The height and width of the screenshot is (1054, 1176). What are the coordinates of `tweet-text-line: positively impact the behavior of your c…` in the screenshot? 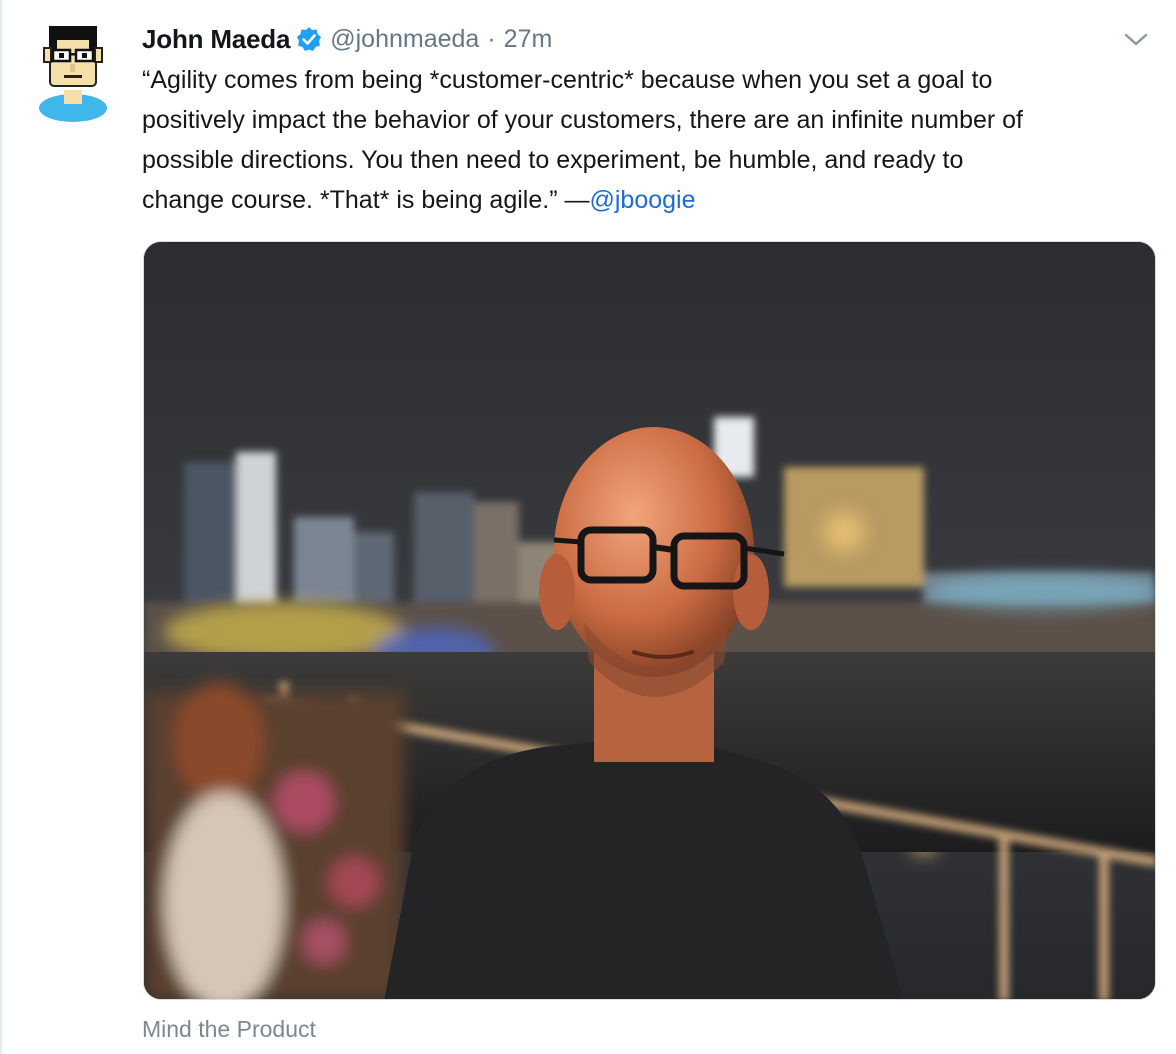 It's located at (582, 120).